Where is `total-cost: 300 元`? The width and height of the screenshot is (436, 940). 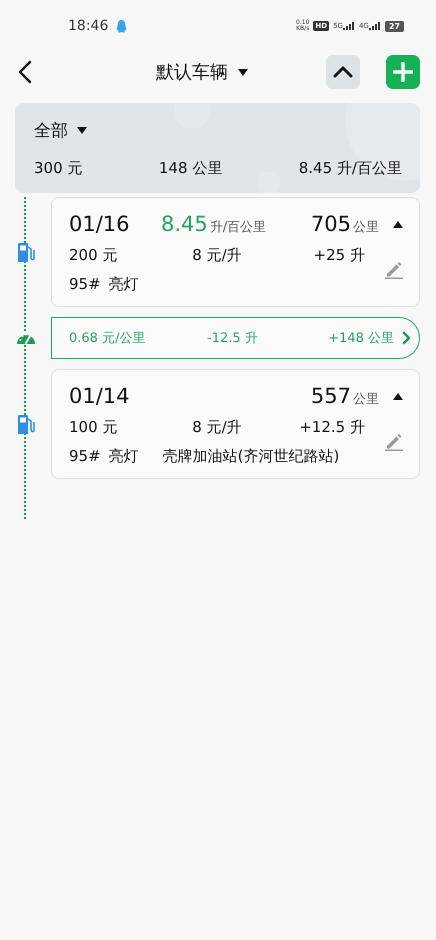 total-cost: 300 元 is located at coordinates (58, 168).